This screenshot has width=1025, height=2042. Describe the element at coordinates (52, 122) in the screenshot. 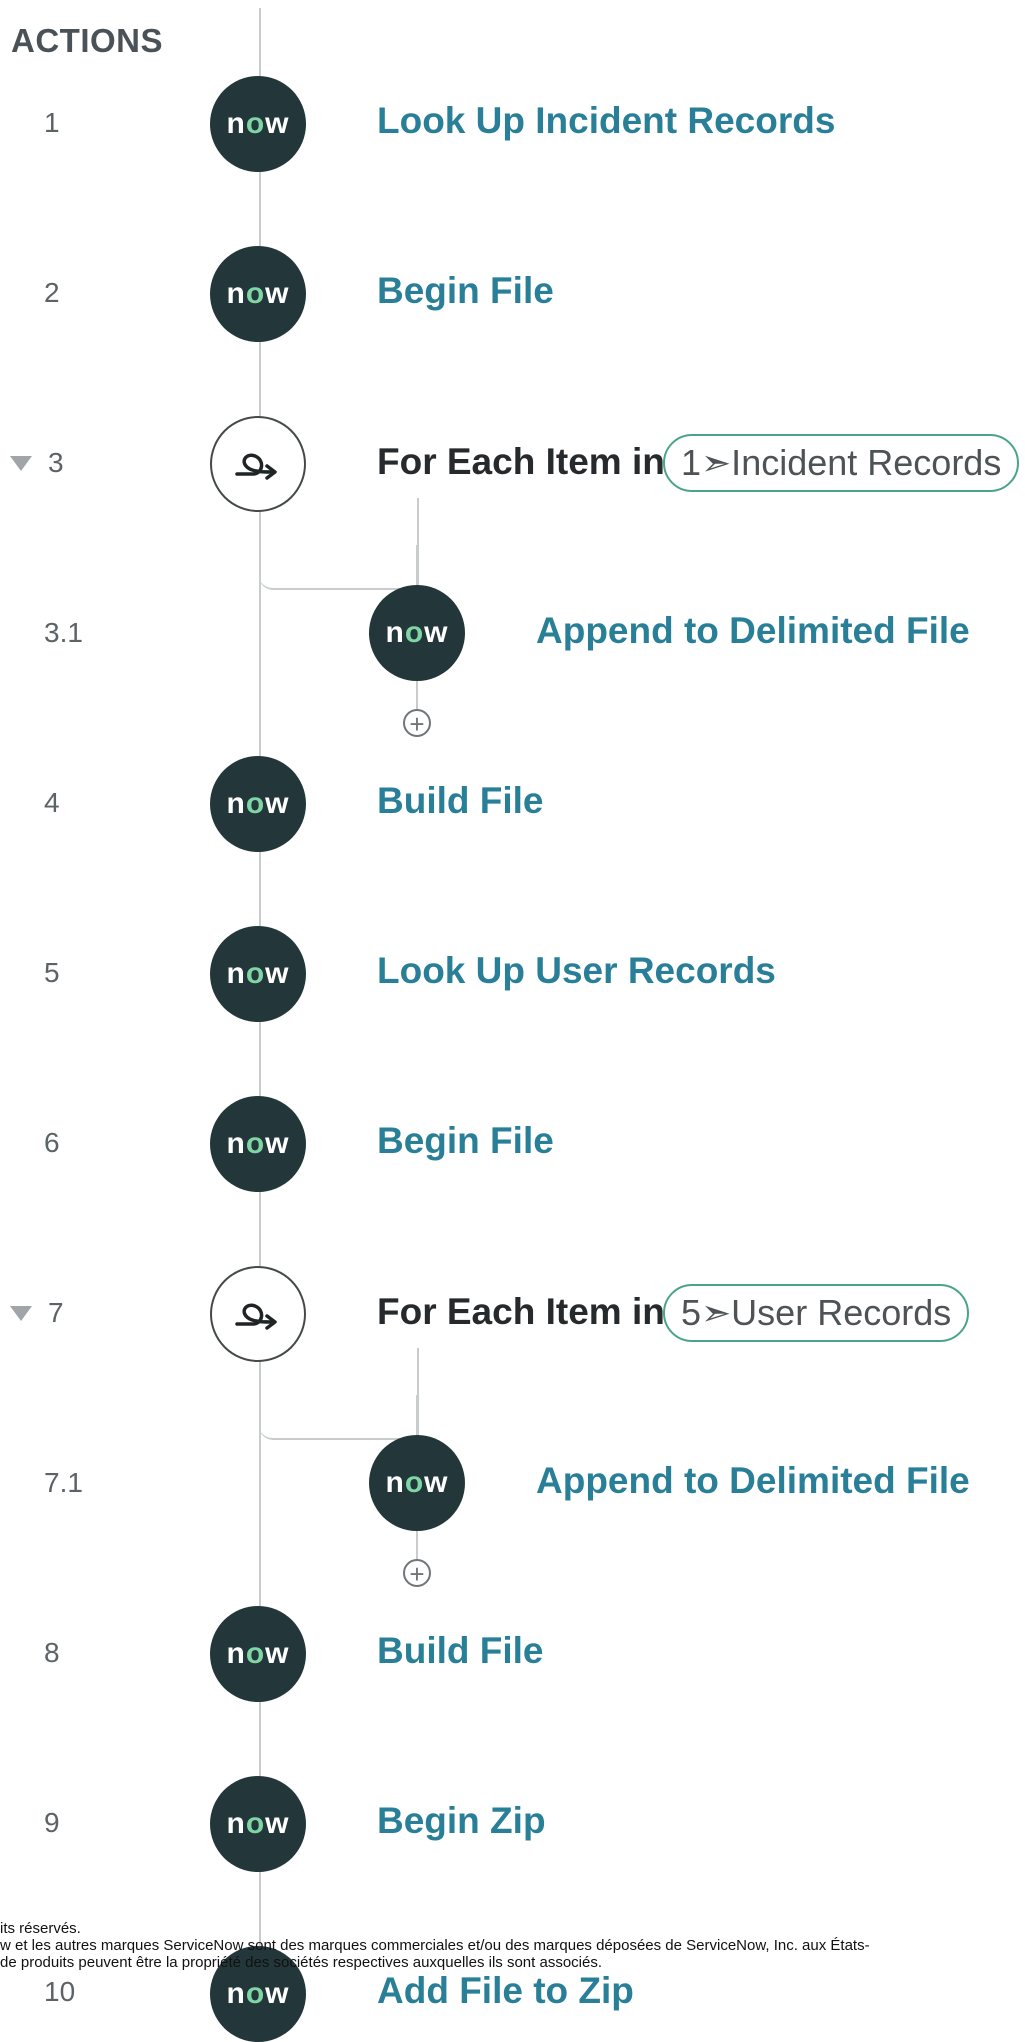

I see `step-number: 1` at that location.